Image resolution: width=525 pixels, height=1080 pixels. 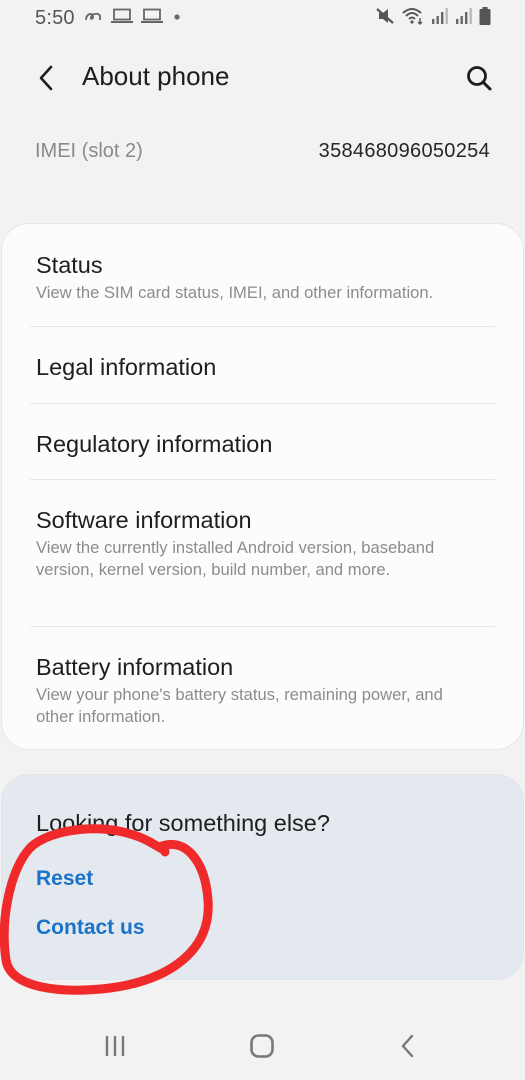 I want to click on search-button, so click(x=479, y=78).